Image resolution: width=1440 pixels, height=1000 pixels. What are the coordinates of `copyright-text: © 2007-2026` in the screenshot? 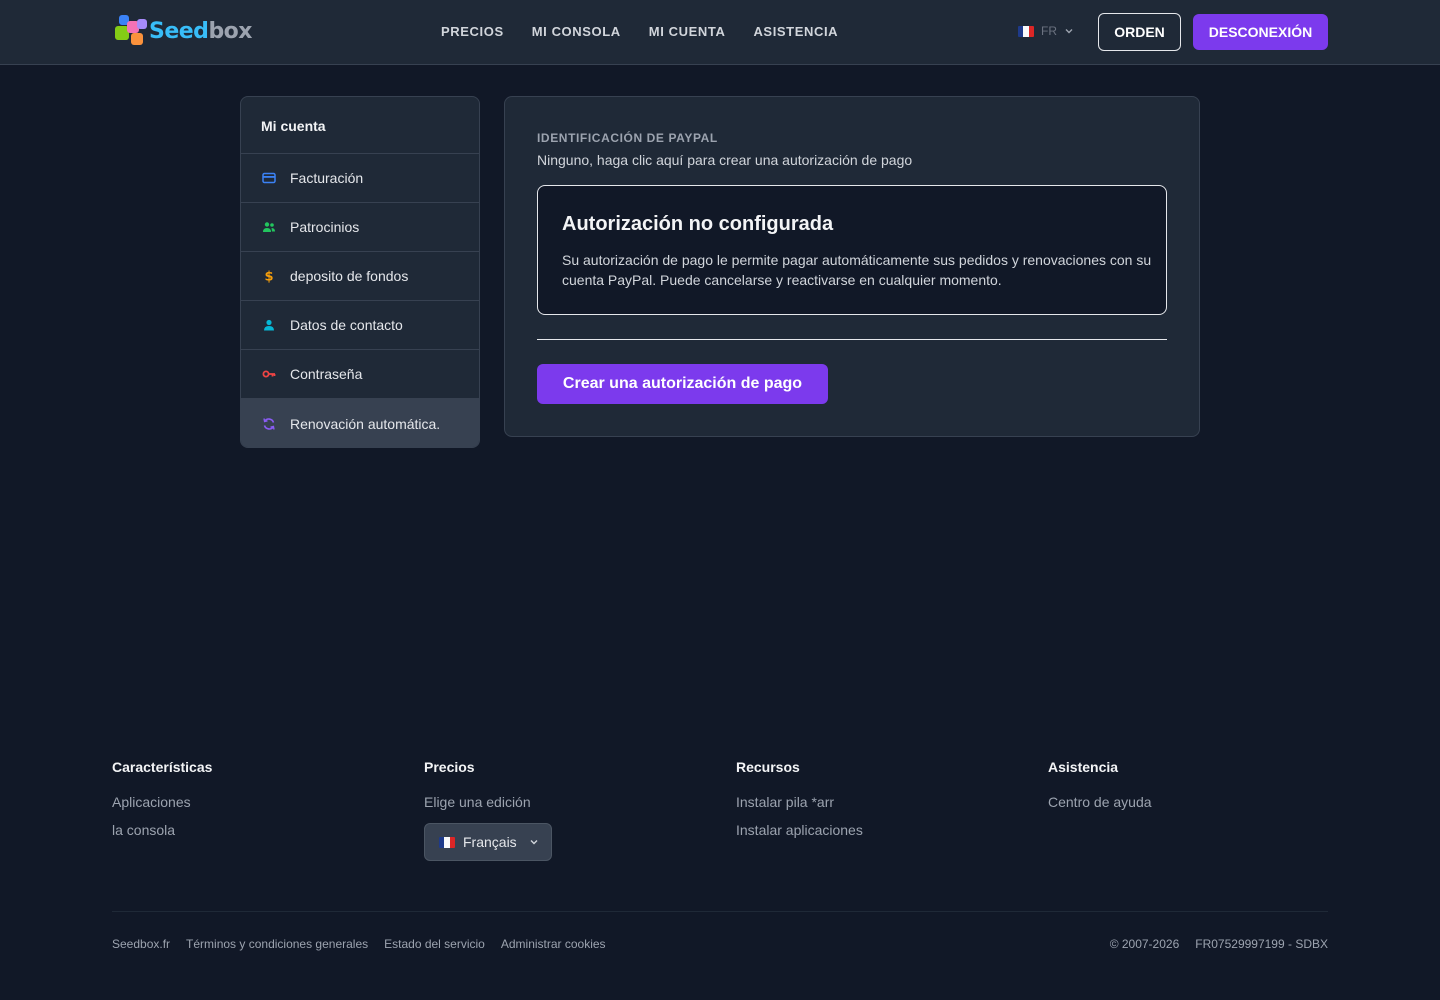 It's located at (1144, 944).